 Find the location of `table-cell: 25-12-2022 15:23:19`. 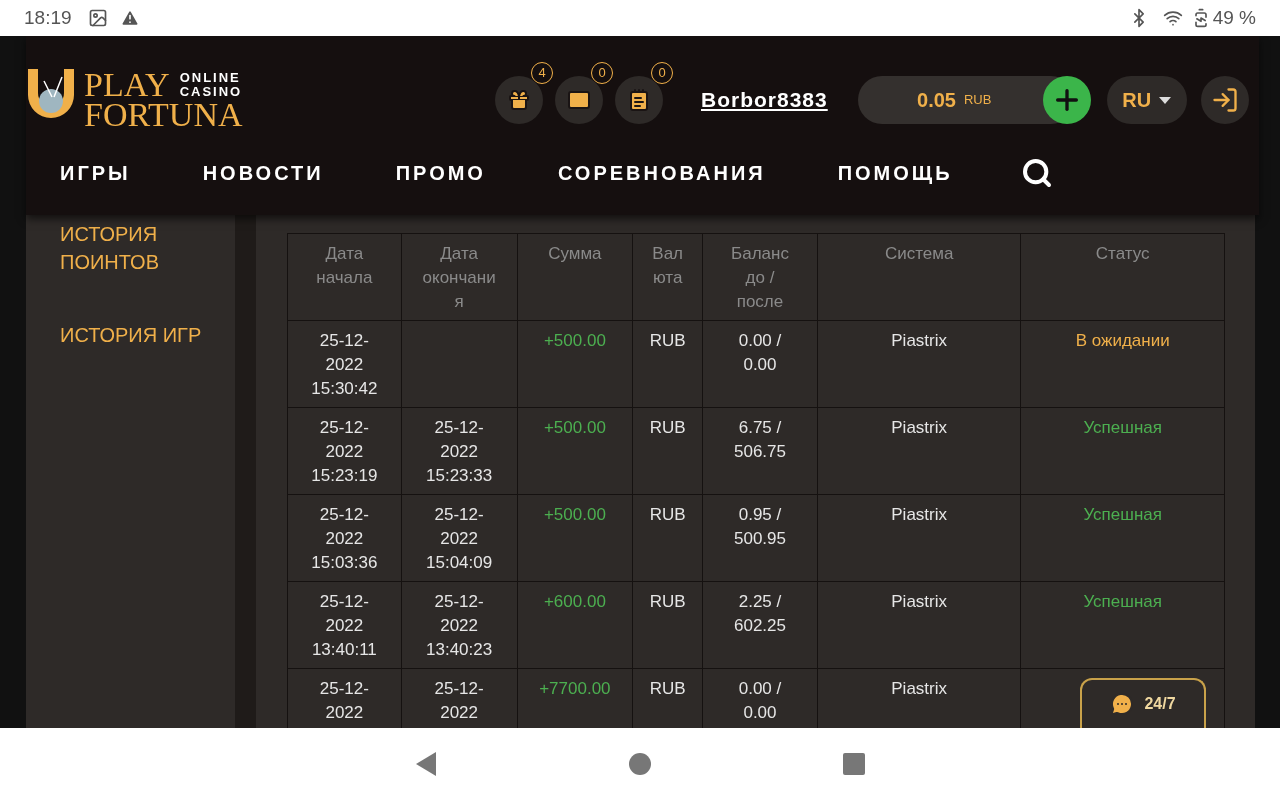

table-cell: 25-12-2022 15:23:19 is located at coordinates (345, 451).